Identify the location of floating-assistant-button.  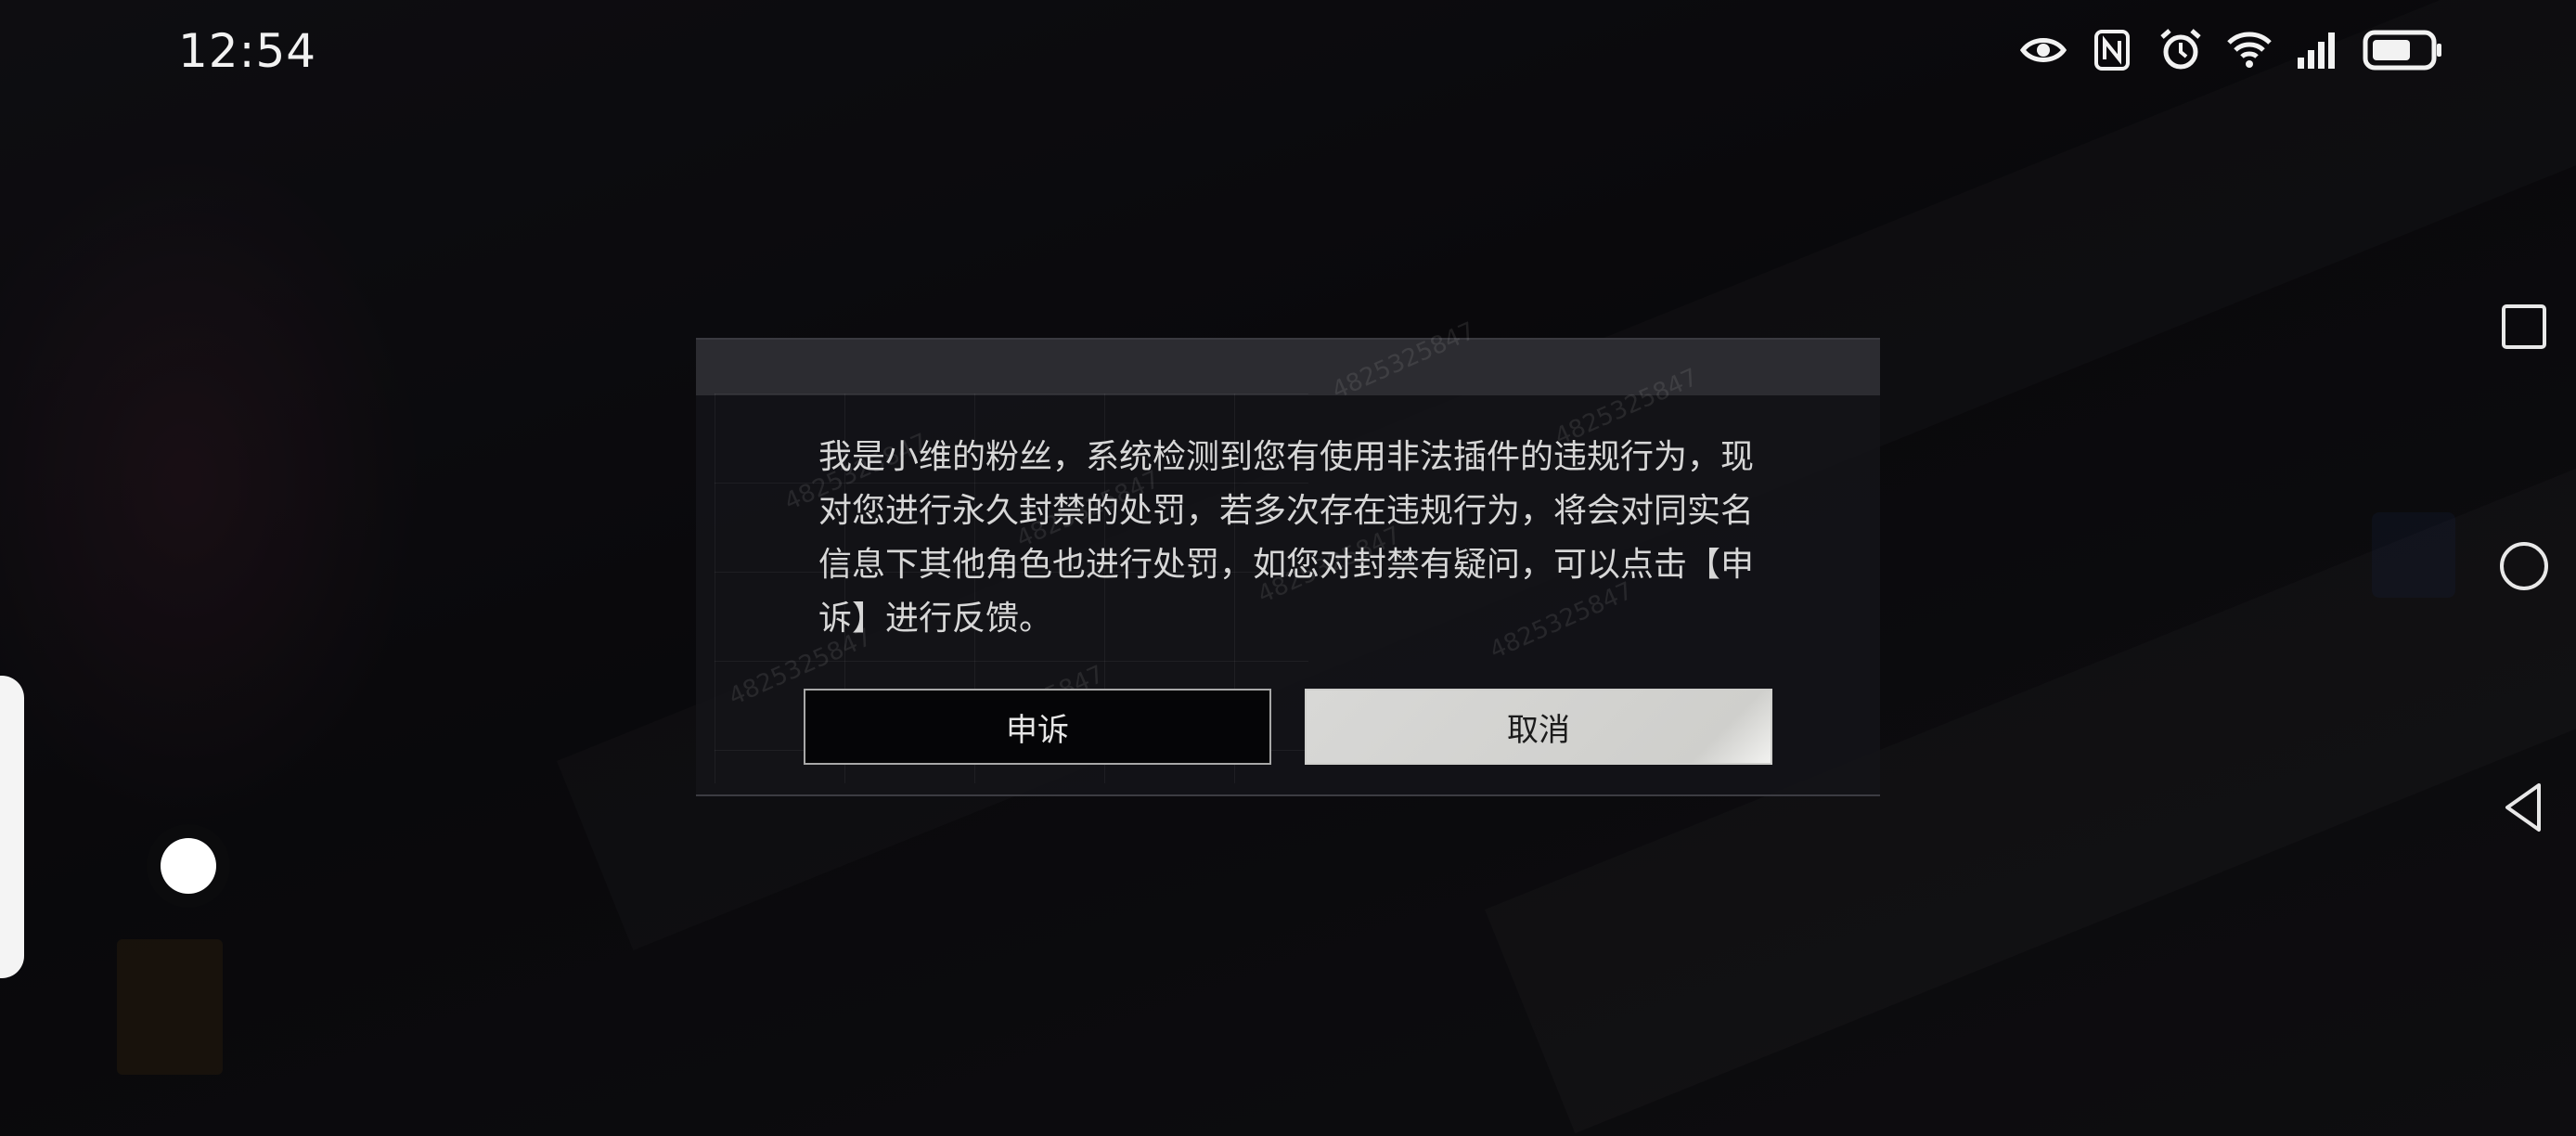
(188, 866).